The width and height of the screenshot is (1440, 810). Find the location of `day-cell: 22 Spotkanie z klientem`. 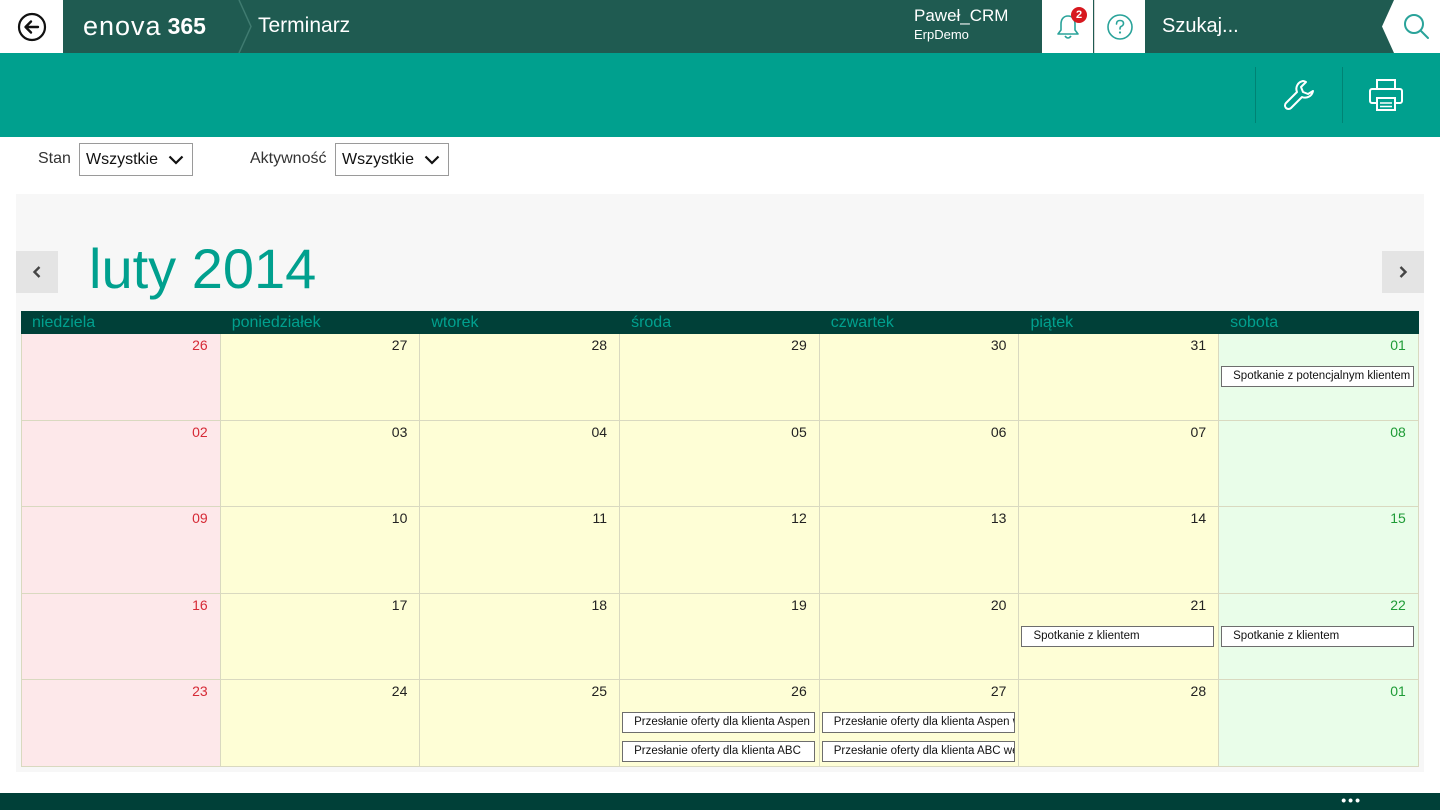

day-cell: 22 Spotkanie z klientem is located at coordinates (1319, 637).